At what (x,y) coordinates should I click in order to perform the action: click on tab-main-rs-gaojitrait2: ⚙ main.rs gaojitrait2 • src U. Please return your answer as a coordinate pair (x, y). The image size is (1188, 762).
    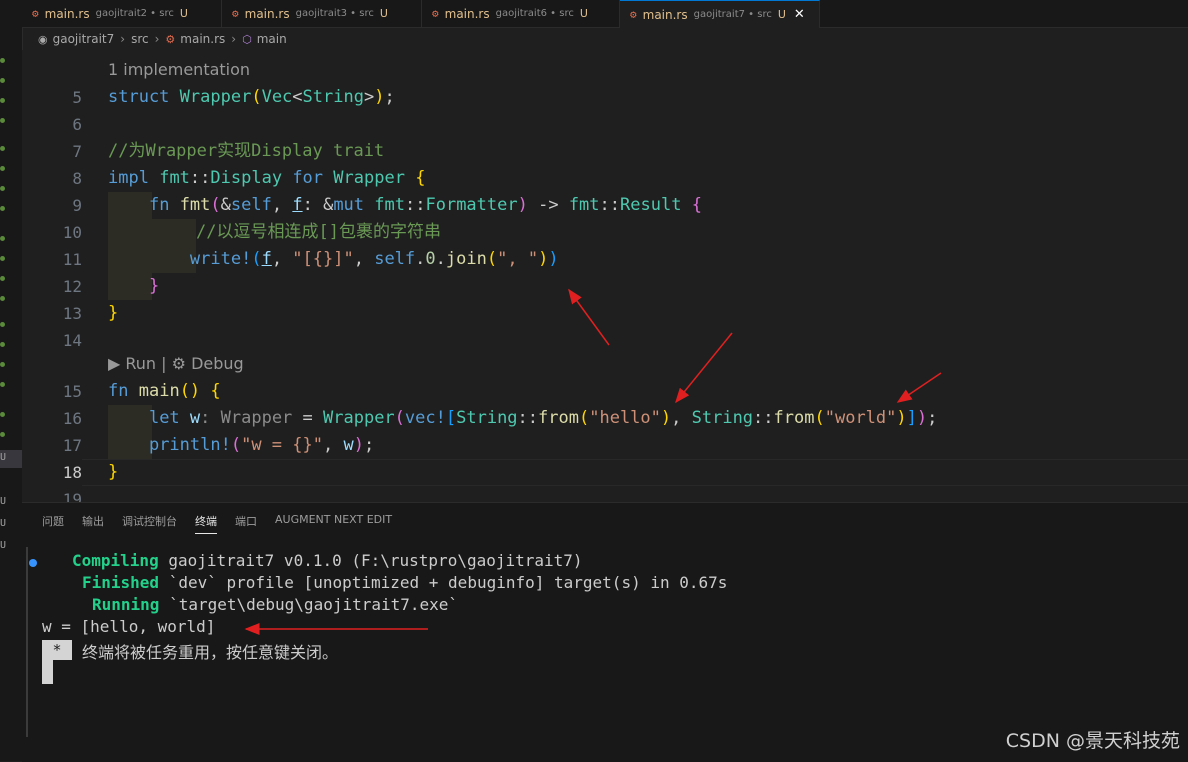
    Looking at the image, I should click on (122, 13).